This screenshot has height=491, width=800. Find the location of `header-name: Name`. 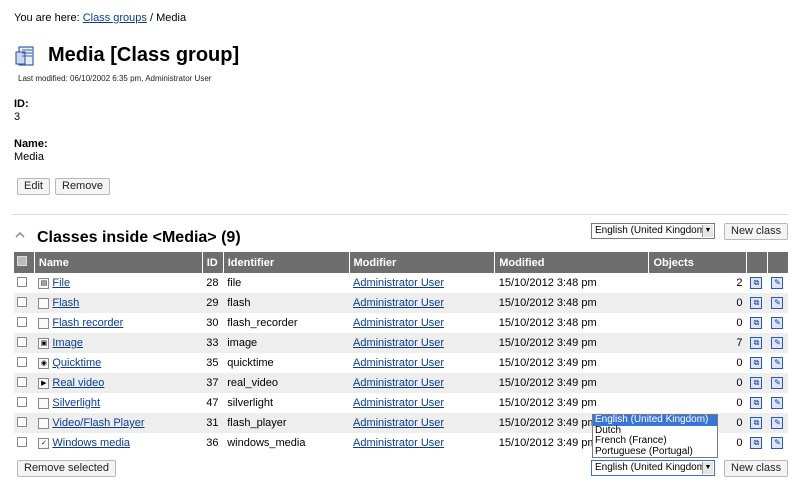

header-name: Name is located at coordinates (118, 262).